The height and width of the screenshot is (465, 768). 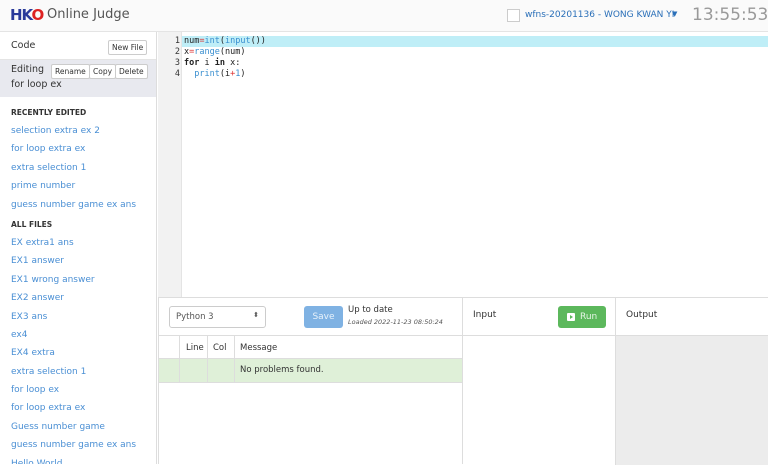 What do you see at coordinates (642, 315) in the screenshot?
I see `output-title: Output` at bounding box center [642, 315].